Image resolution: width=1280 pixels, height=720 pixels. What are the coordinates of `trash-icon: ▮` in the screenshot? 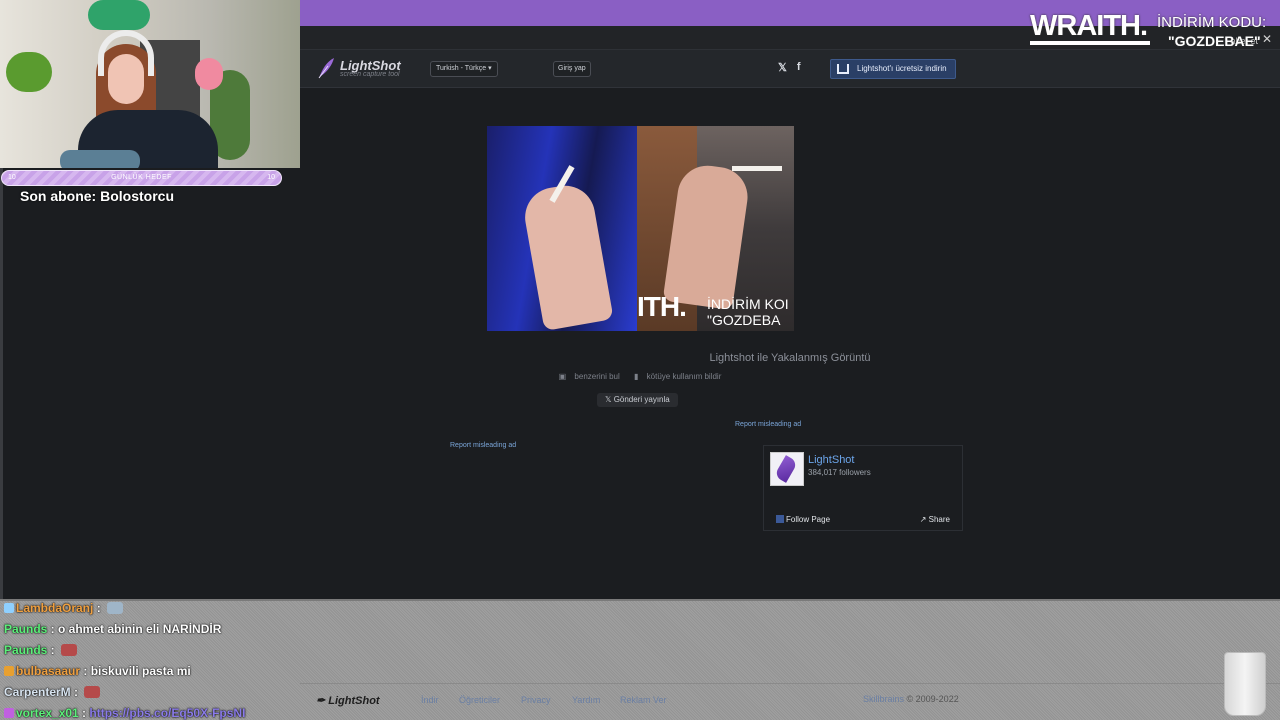 It's located at (636, 376).